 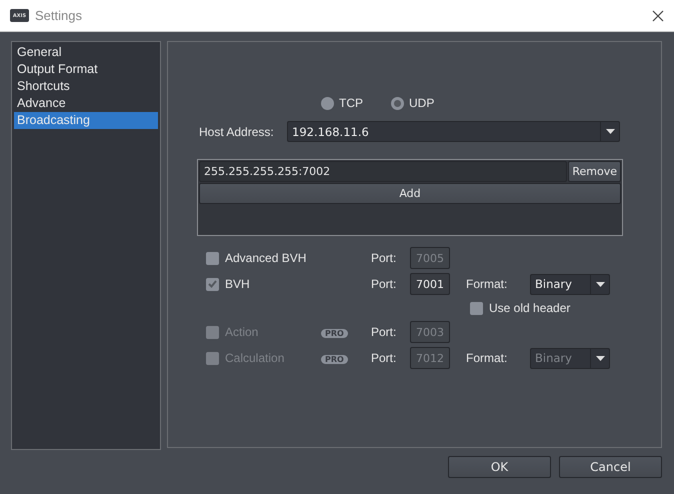 I want to click on dialog-button: Cancel, so click(x=610, y=467).